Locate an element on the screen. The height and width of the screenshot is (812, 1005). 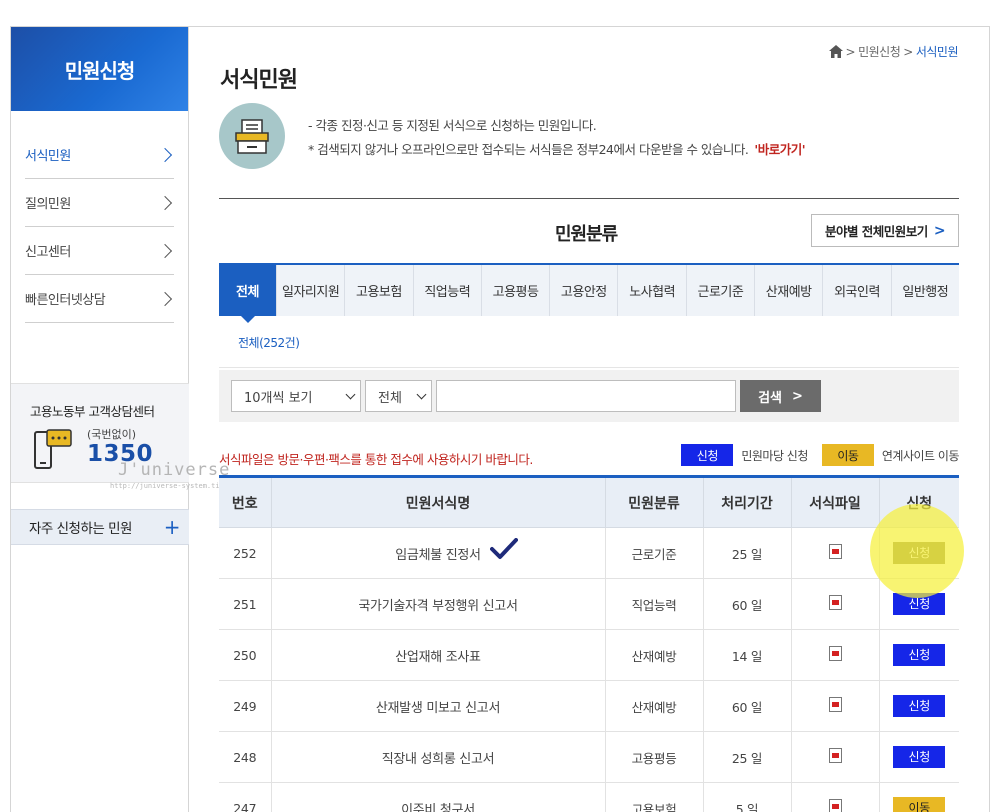
tab-employment-stability: 고용안정 is located at coordinates (584, 290).